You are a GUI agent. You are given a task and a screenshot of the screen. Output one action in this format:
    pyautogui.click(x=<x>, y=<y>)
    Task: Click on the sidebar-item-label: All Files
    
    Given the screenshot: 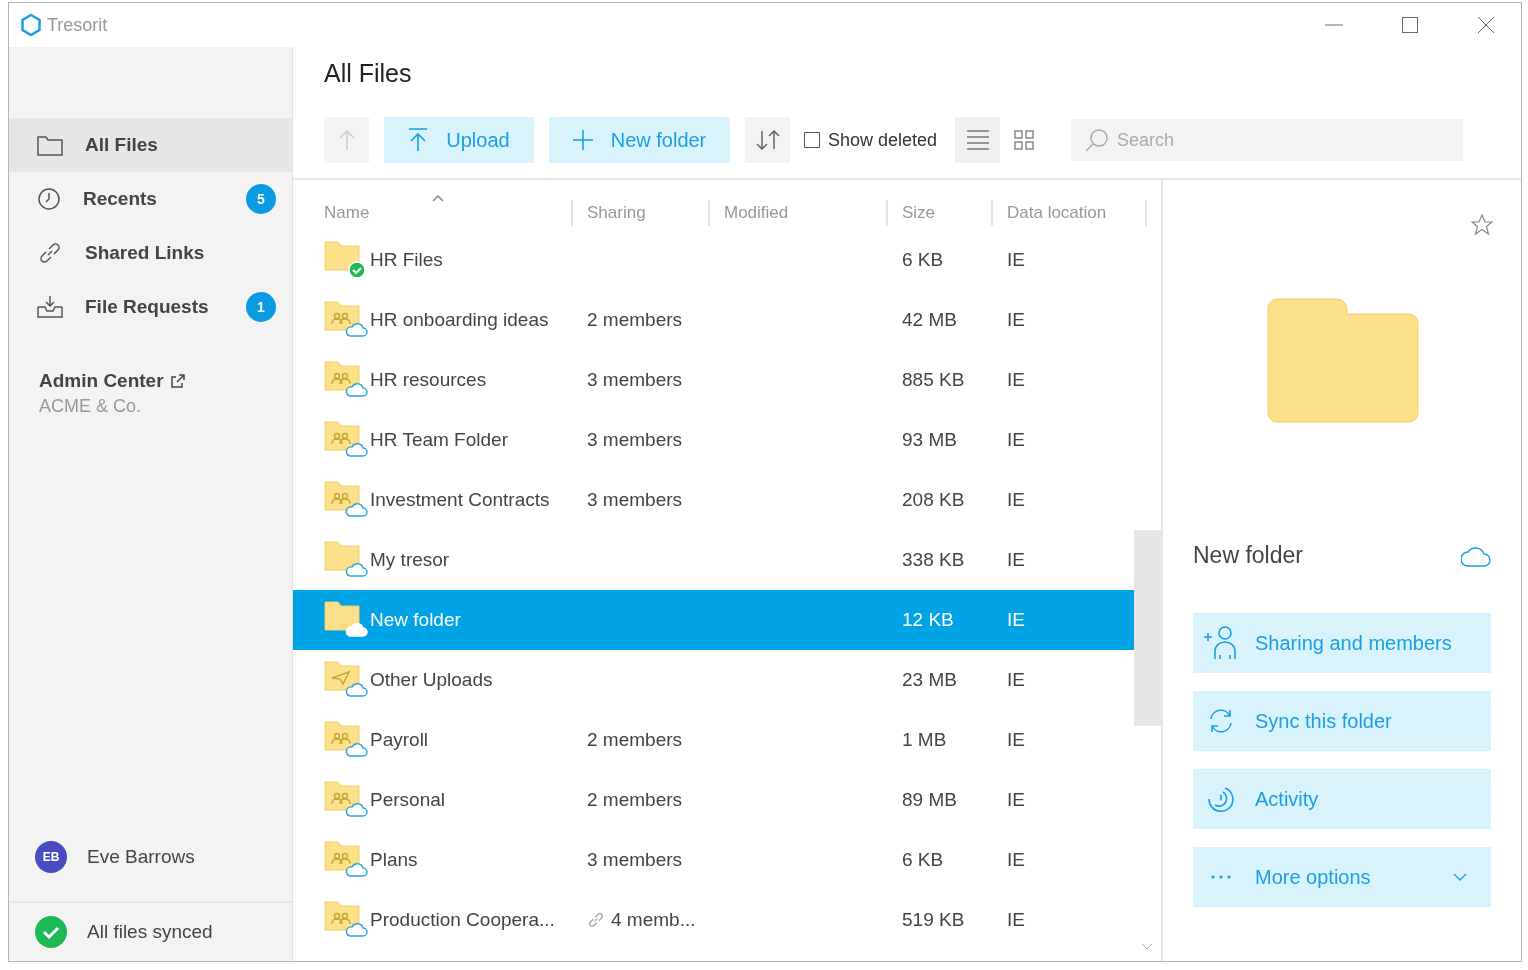 What is the action you would take?
    pyautogui.click(x=122, y=145)
    